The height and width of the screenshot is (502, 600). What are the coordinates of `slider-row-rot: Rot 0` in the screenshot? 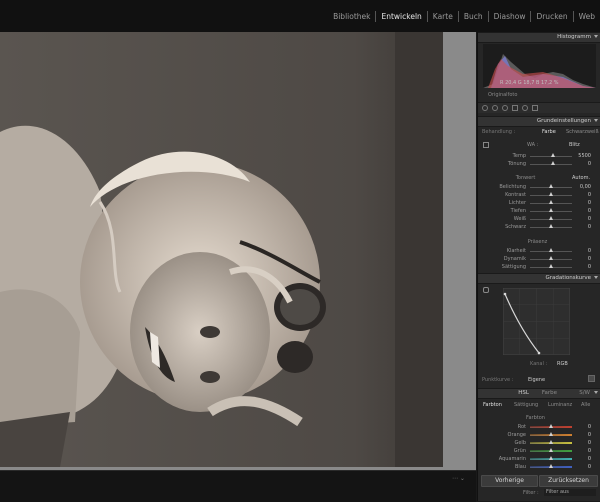 It's located at (539, 427).